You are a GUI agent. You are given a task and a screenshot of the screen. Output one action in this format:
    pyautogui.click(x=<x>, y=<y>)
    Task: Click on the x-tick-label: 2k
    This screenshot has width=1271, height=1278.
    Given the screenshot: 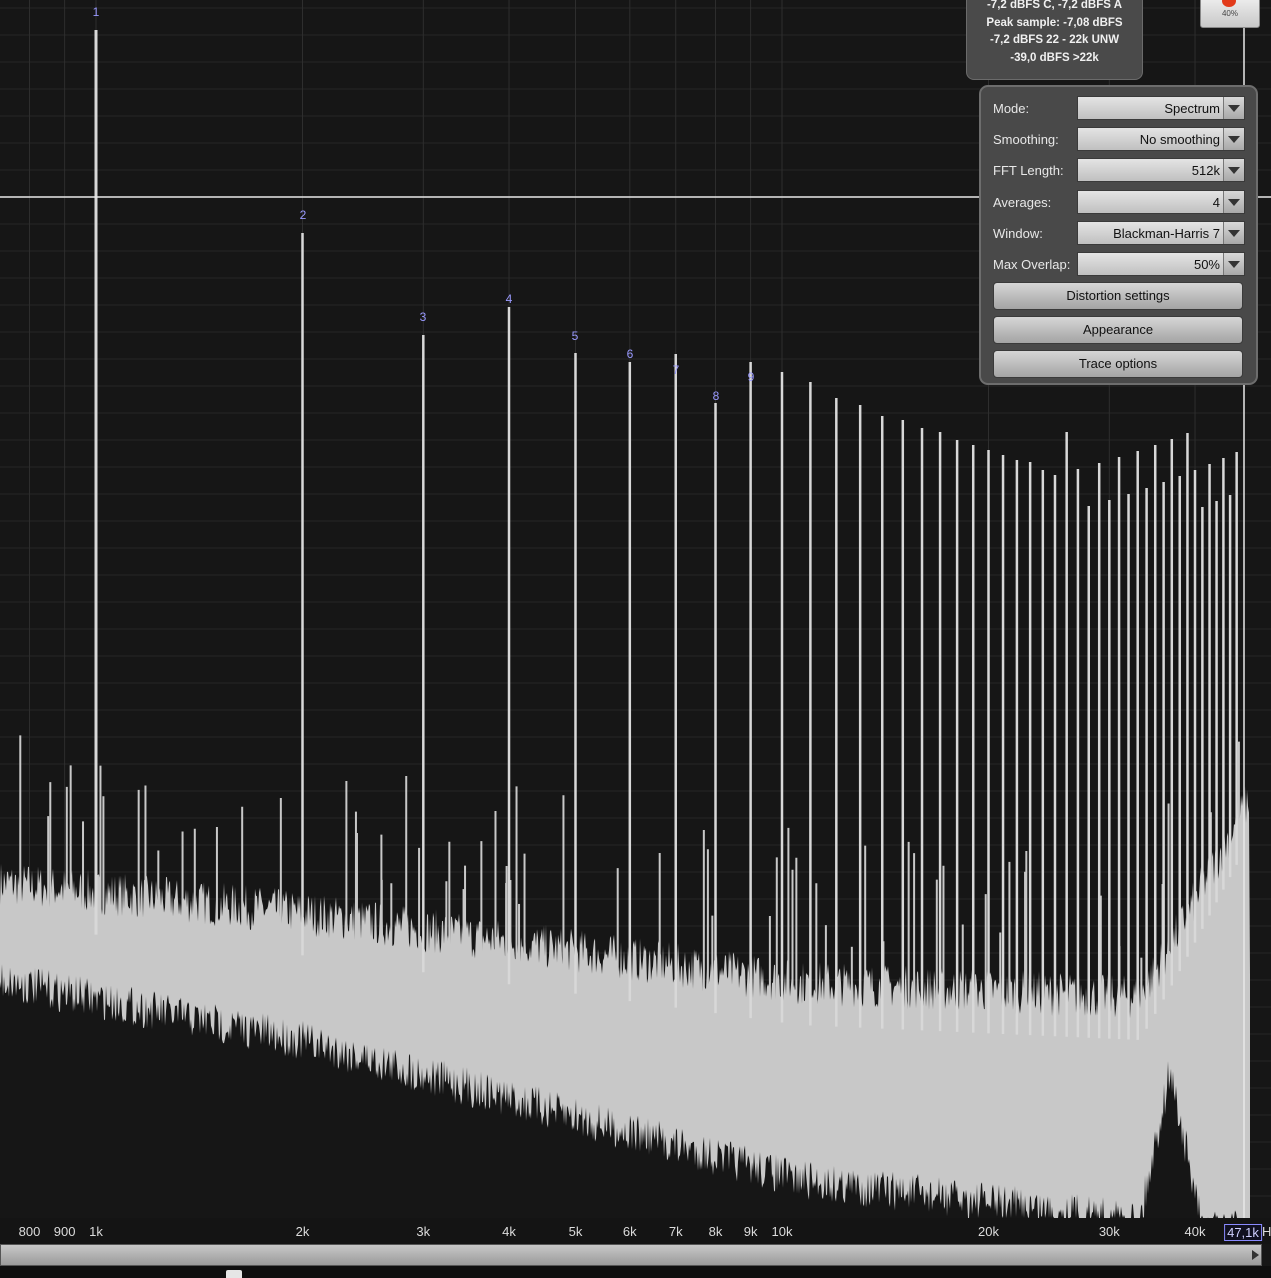 What is the action you would take?
    pyautogui.click(x=302, y=1231)
    